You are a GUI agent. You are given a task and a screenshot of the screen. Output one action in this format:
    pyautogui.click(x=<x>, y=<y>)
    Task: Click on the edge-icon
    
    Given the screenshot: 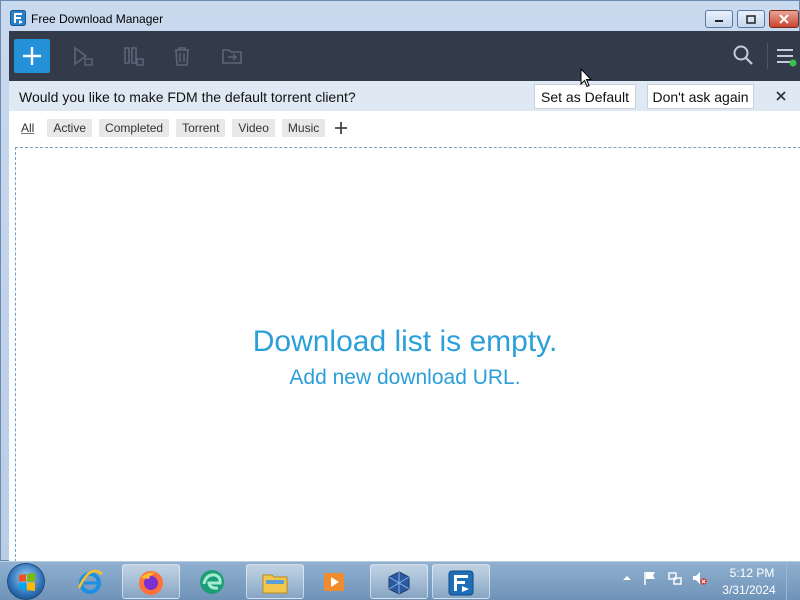 What is the action you would take?
    pyautogui.click(x=212, y=582)
    